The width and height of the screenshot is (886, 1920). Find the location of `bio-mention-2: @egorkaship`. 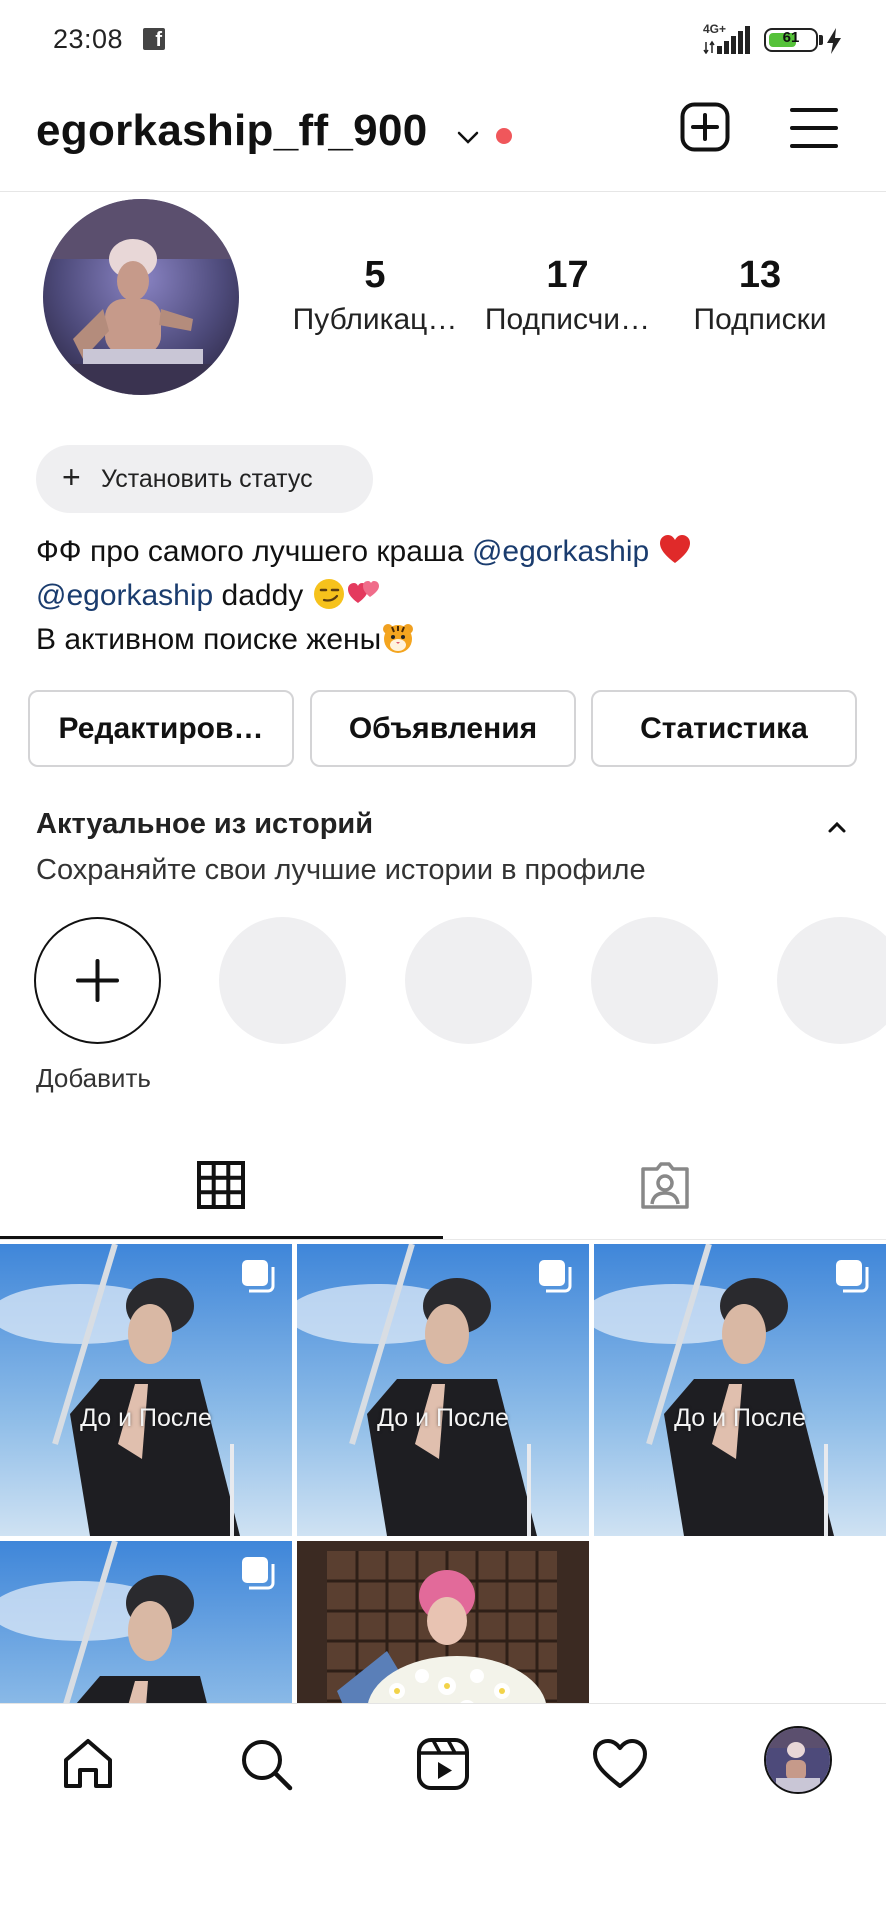

bio-mention-2: @egorkaship is located at coordinates (124, 595).